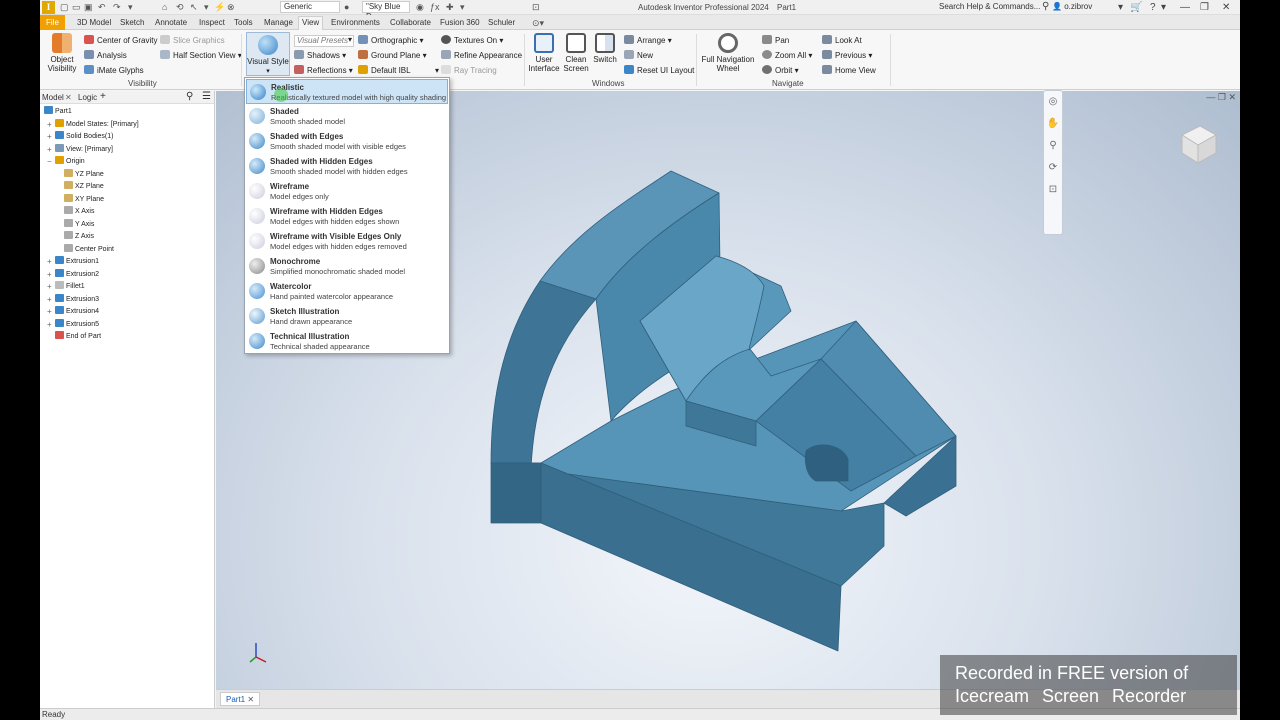 This screenshot has width=1280, height=720. I want to click on help-icon: ?, so click(1153, 7).